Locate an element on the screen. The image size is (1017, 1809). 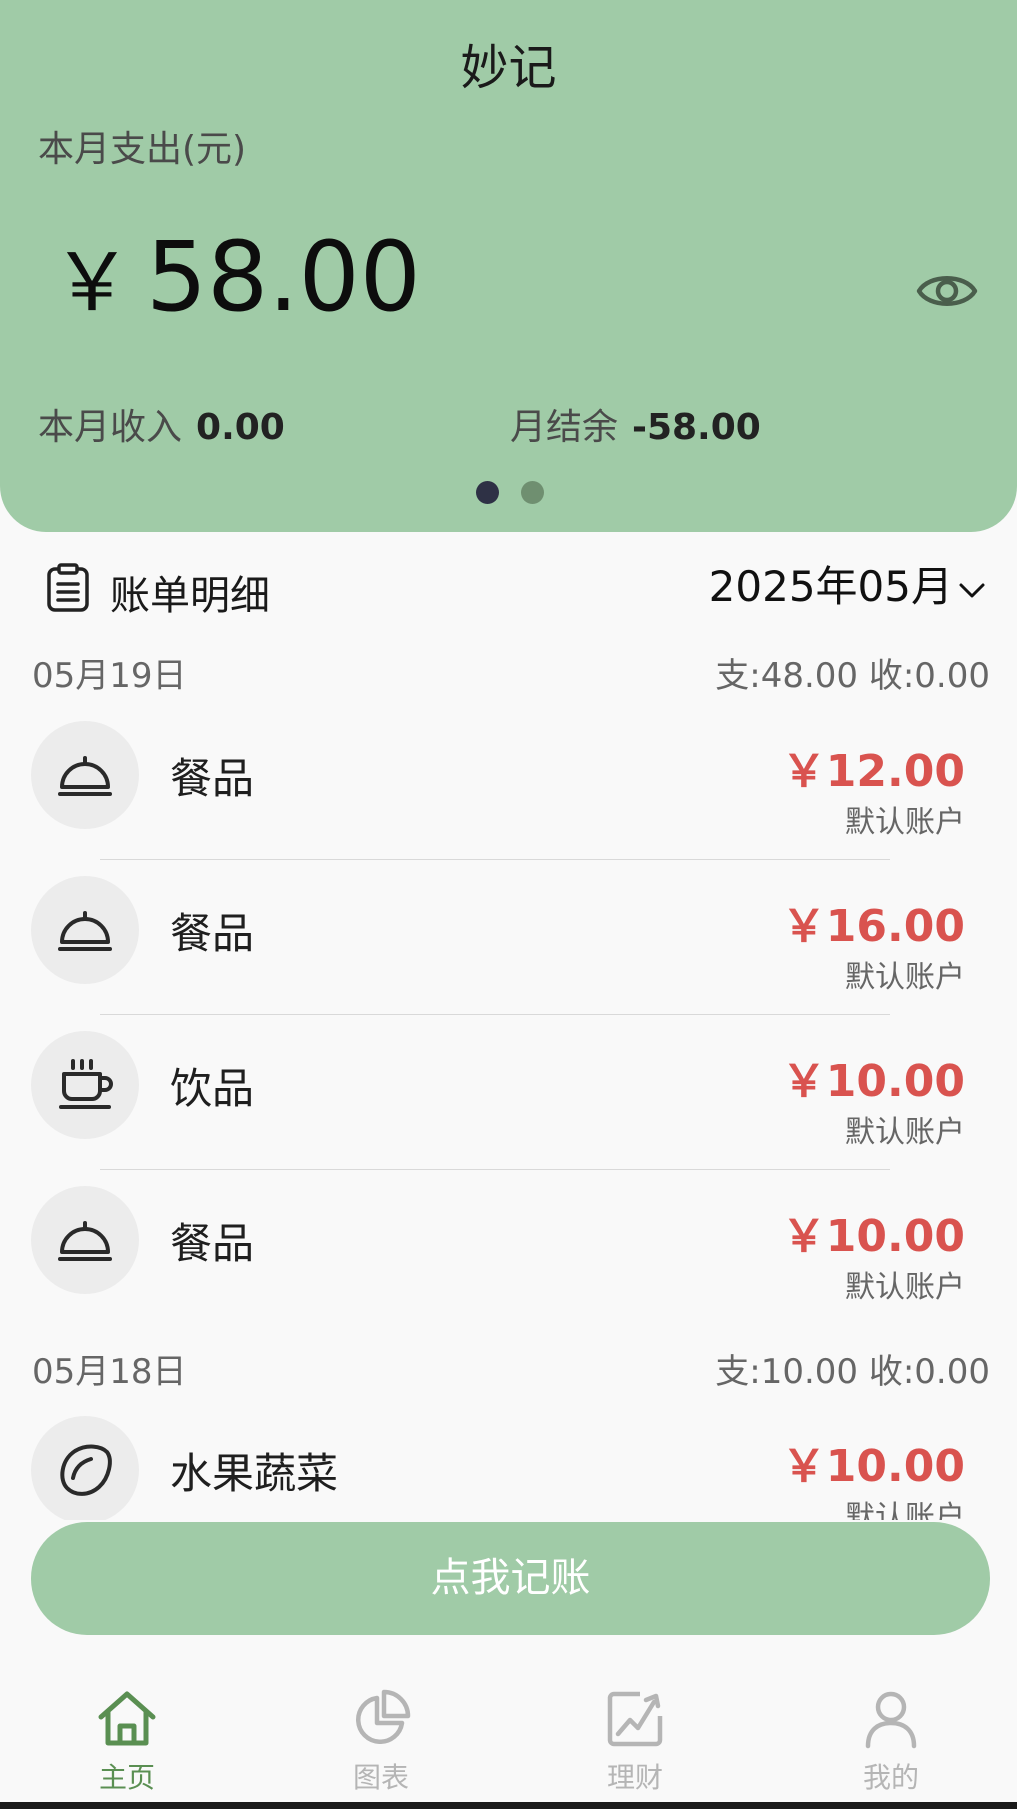
expense-label: 本月支出(元) is located at coordinates (142, 149).